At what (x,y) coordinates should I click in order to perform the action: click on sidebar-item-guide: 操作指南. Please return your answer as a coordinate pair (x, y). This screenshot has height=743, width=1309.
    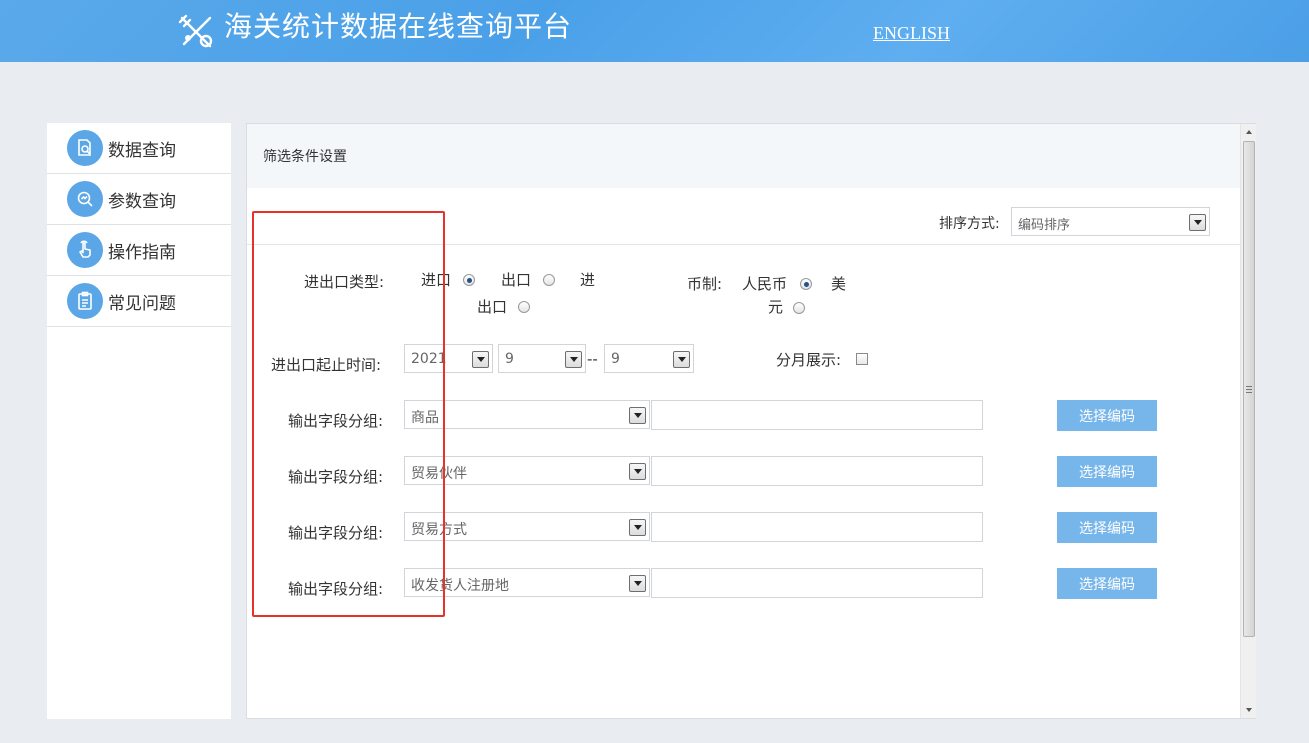
    Looking at the image, I should click on (139, 250).